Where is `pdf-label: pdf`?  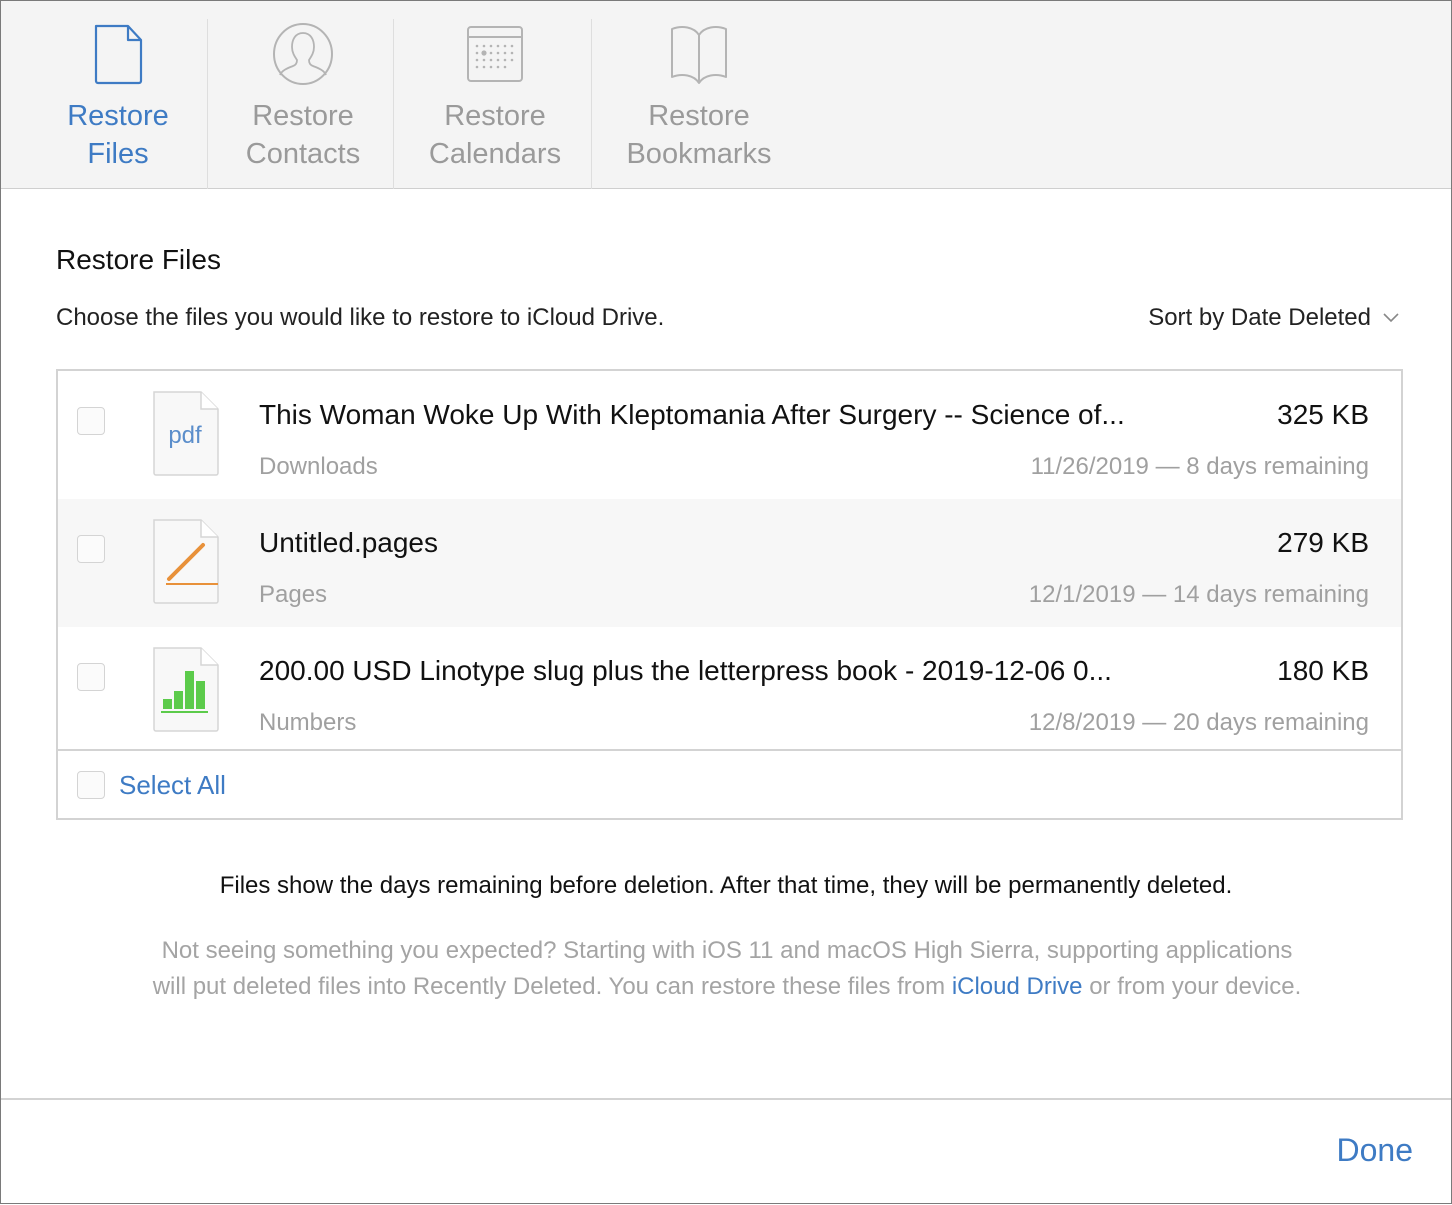 pdf-label: pdf is located at coordinates (185, 435).